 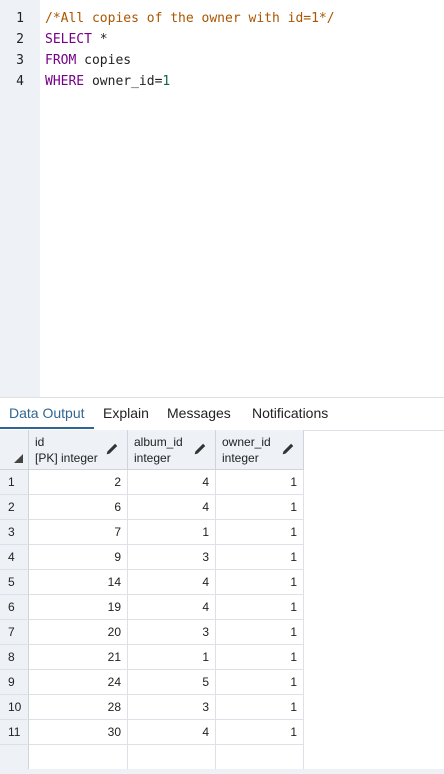 I want to click on code-line: SELECT *, so click(x=76, y=39).